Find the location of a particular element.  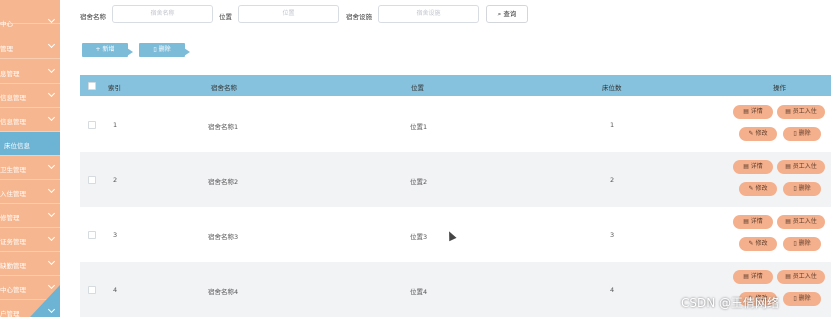

cell-dorm-name: 宿舍名称1 is located at coordinates (223, 127).